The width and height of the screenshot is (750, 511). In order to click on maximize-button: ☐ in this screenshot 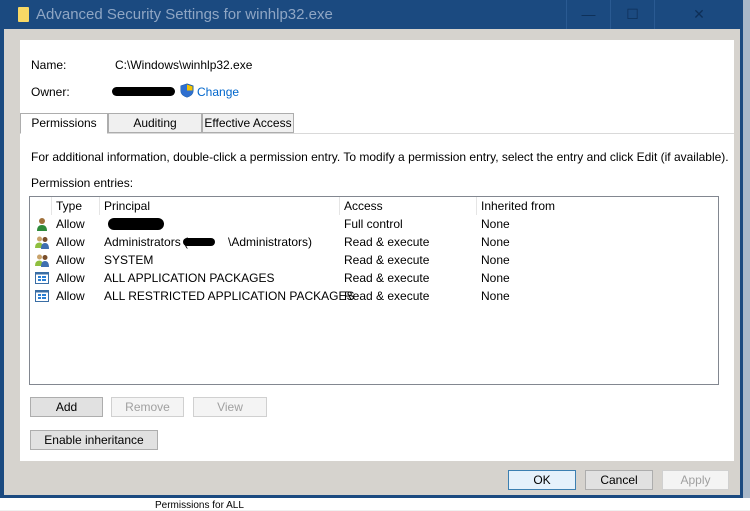, I will do `click(632, 14)`.